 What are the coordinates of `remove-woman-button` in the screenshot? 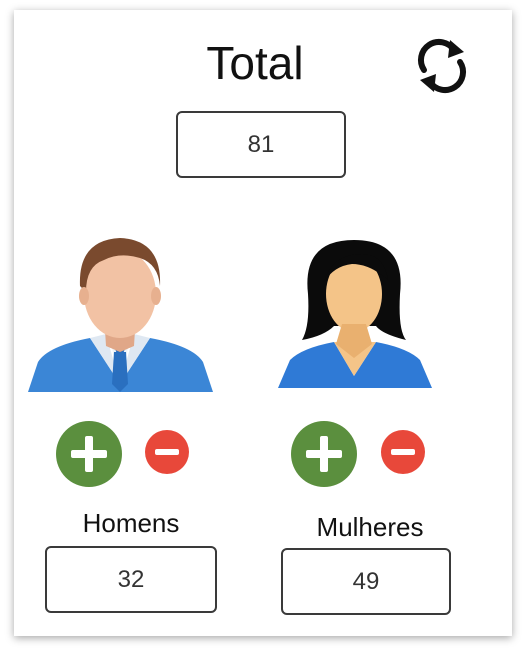 It's located at (403, 452).